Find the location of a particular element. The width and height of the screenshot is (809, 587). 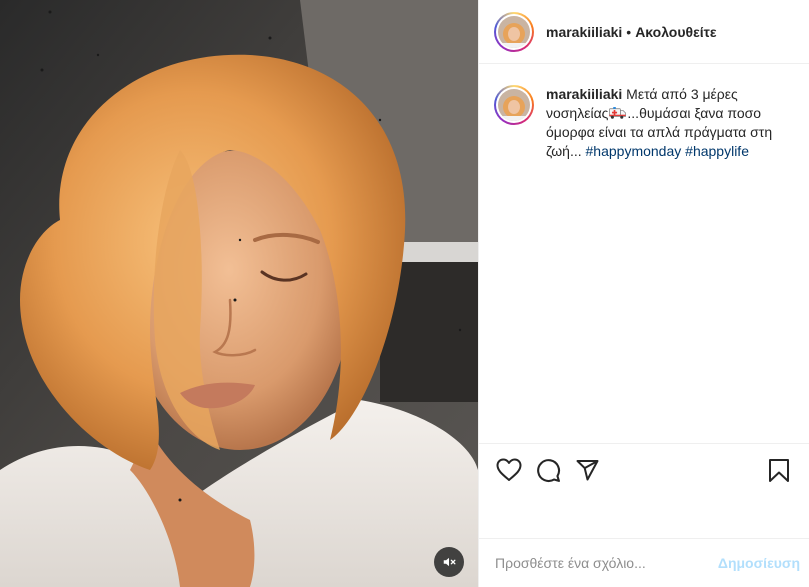

speaker-muted-icon is located at coordinates (449, 562).